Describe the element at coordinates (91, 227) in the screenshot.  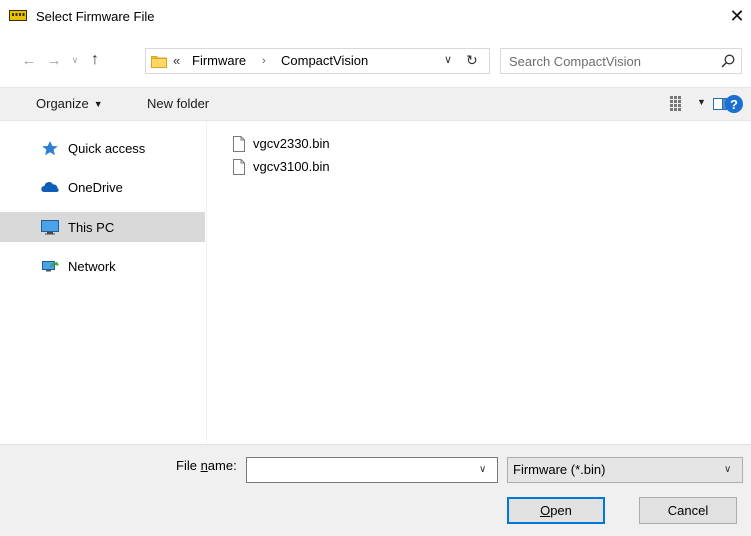
I see `sidebar-item-label: This PC` at that location.